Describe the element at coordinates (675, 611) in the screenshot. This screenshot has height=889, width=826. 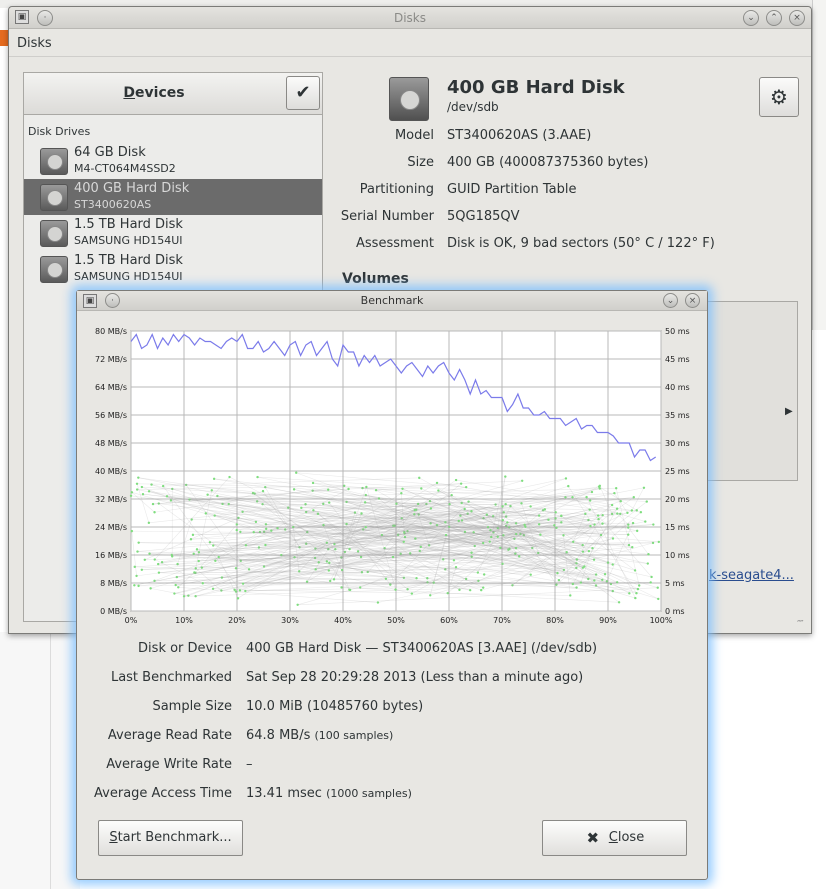
I see `y-right-tick-label: 0 ms` at that location.